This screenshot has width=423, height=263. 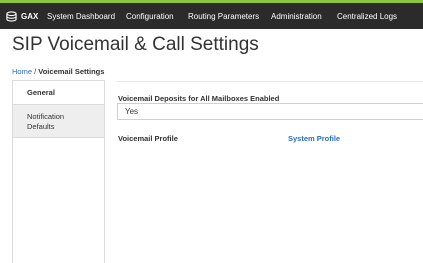 I want to click on breadcrumb: Home / Voicemail Settings, so click(x=58, y=71).